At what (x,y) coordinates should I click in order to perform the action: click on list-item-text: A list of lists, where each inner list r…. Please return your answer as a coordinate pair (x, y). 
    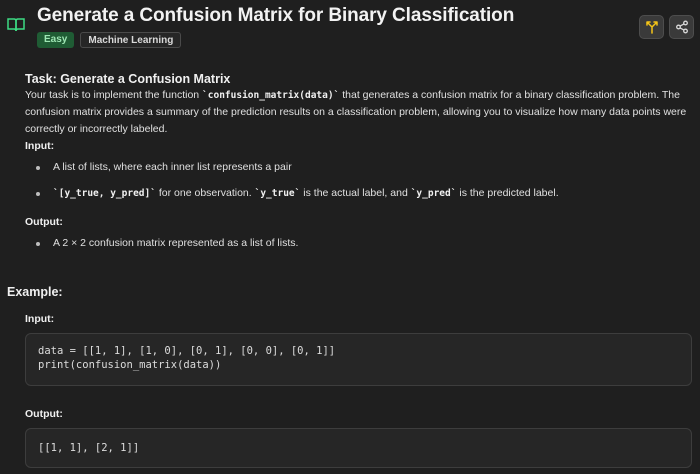
    Looking at the image, I should click on (172, 167).